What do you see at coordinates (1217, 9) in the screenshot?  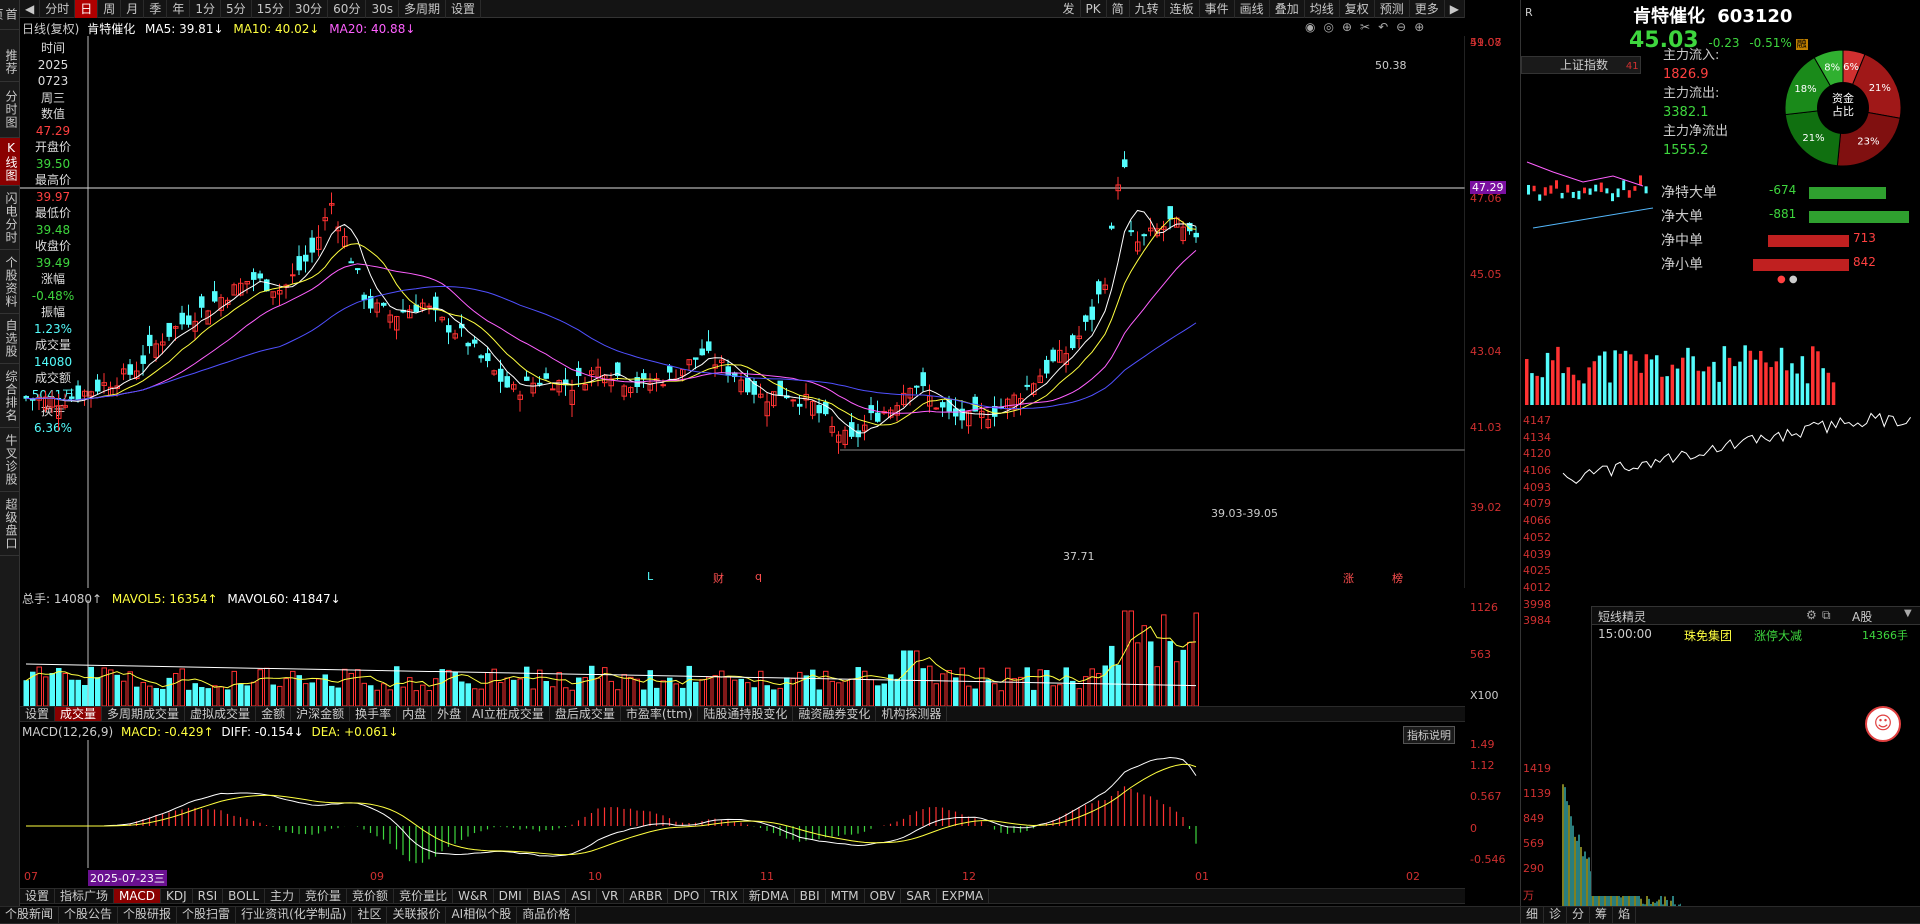 I see `tool-button: 事件` at bounding box center [1217, 9].